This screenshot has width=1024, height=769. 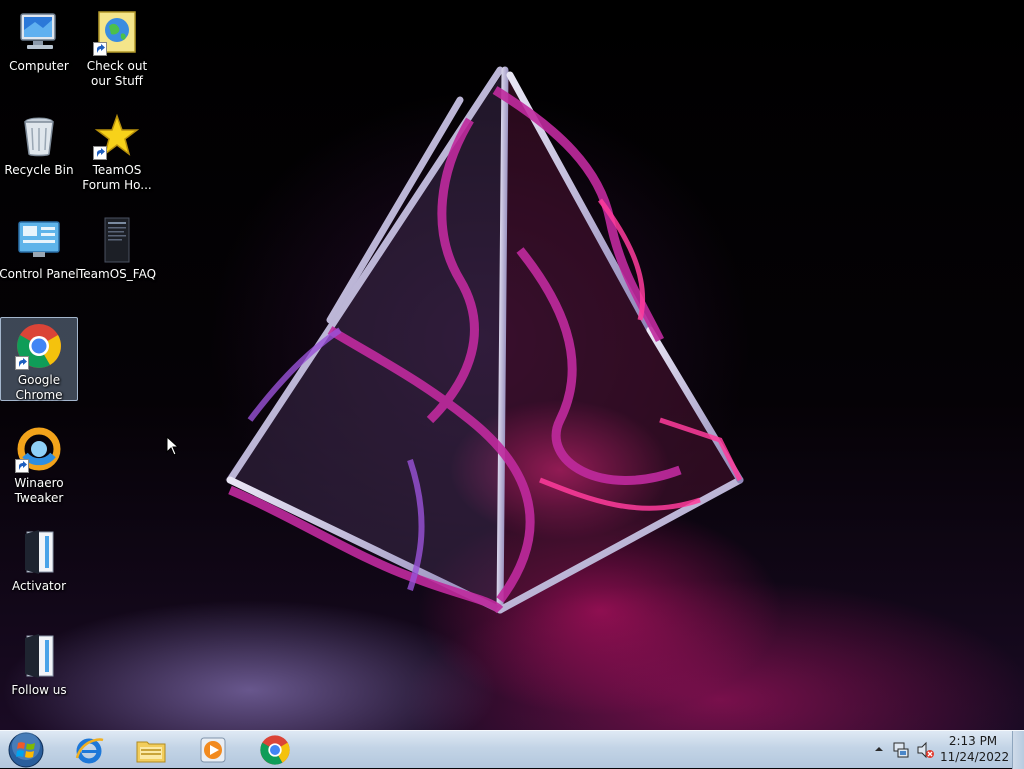 What do you see at coordinates (39, 387) in the screenshot?
I see `desktop-icon-label: Google Chrome` at bounding box center [39, 387].